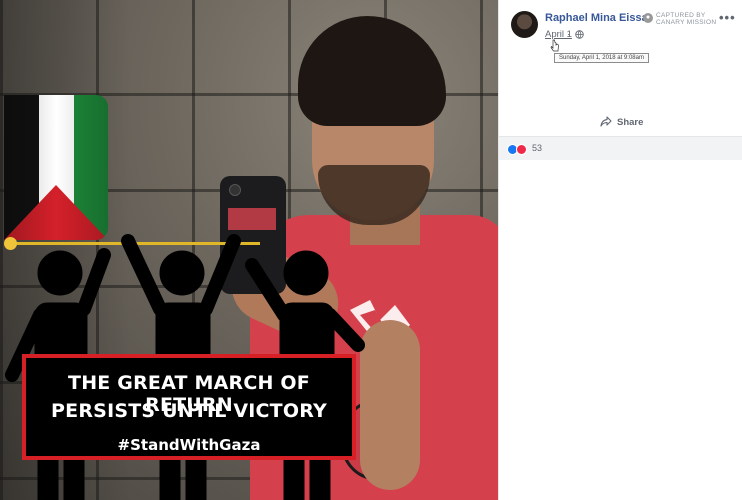 Image resolution: width=742 pixels, height=500 pixels. What do you see at coordinates (601, 58) in the screenshot?
I see `date-tooltip: Sunday, April 1, 2018 at 9:08am` at bounding box center [601, 58].